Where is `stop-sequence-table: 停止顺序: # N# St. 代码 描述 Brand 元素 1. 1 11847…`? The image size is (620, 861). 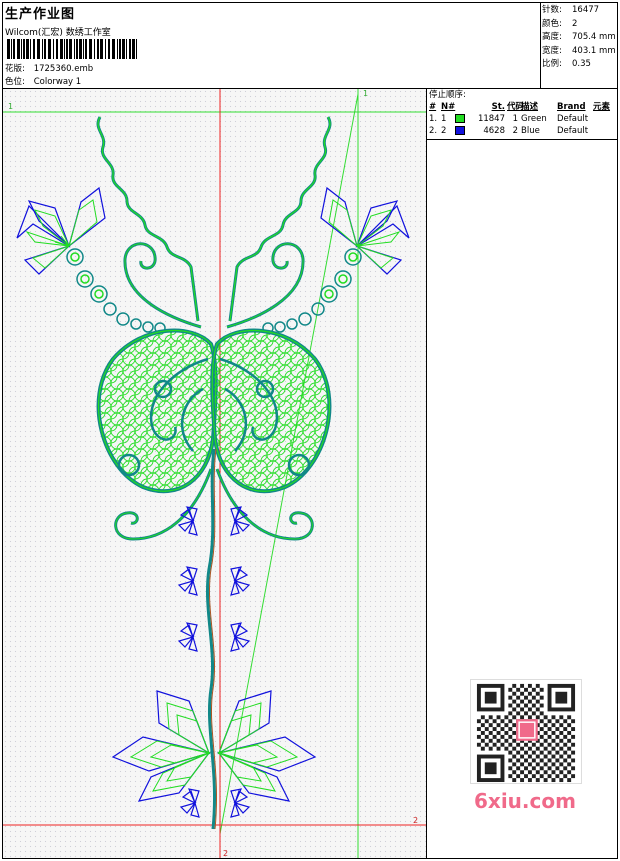
stop-sequence-table: 停止顺序: # N# St. 代码 描述 Brand 元素 1. 1 11847… is located at coordinates (522, 114).